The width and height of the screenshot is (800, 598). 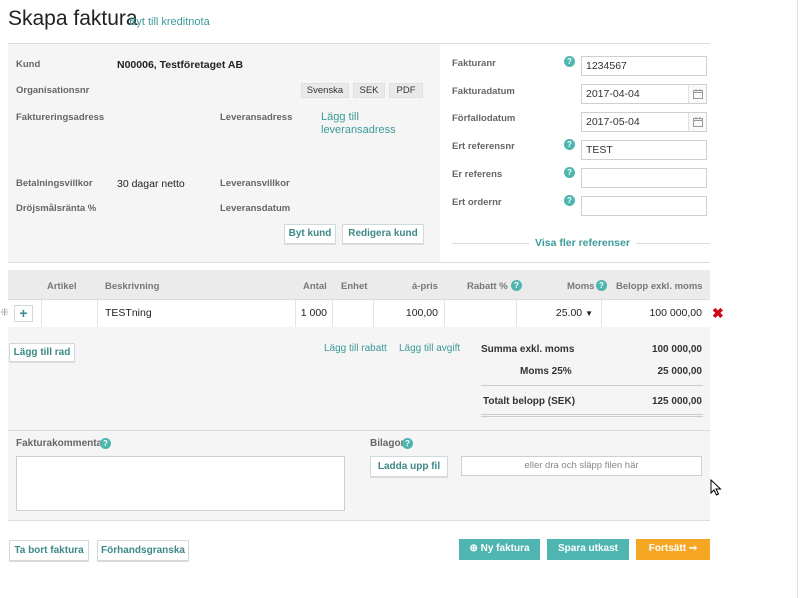 I want to click on add-discount-link: Lägg till rabatt, so click(x=355, y=348).